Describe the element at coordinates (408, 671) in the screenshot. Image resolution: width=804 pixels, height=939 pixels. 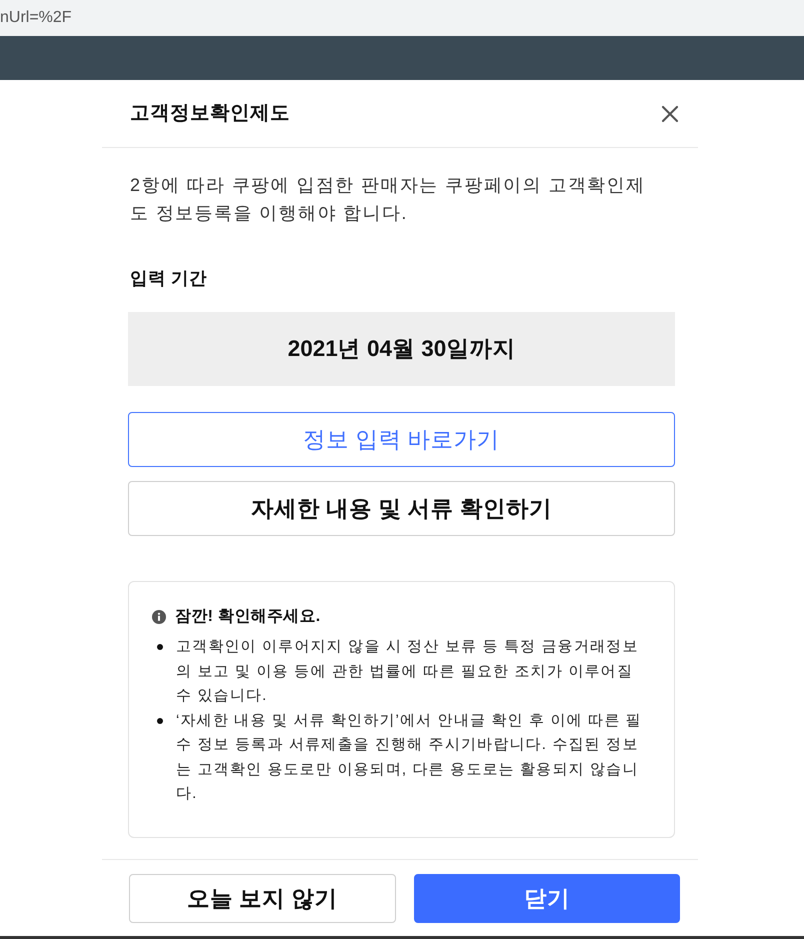
I see `notice-item-text: 고객확인이 이루어지지 않을 시 정산 보류 등 특정 금융거래정보의 보고 및 이용 등에 관한 법률에 따른 필요한 조치가 이루어질 수 있습니다.` at that location.